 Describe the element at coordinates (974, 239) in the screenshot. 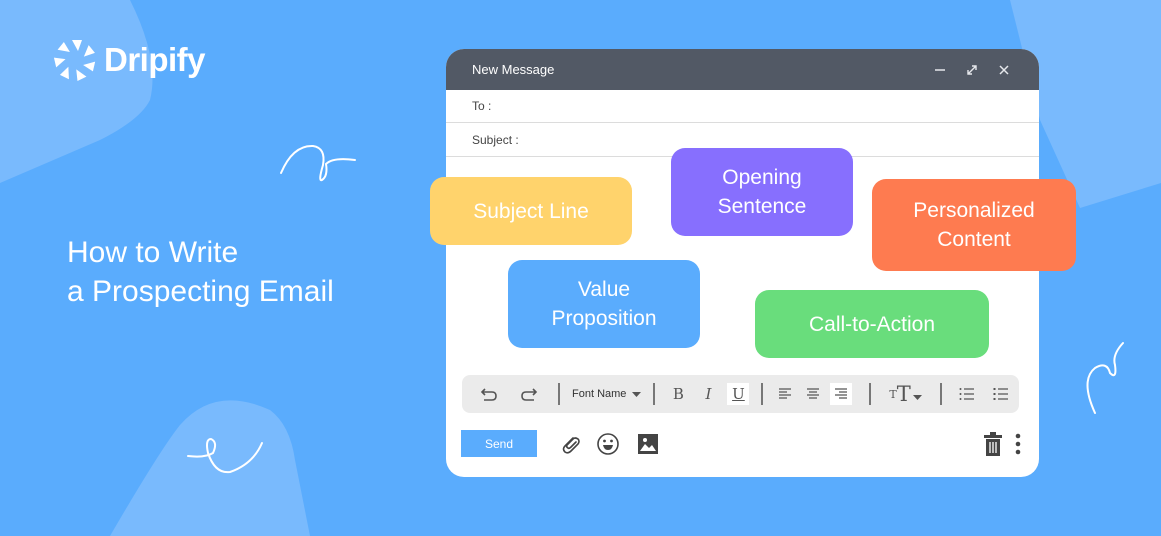

I see `chip-label: Content` at that location.